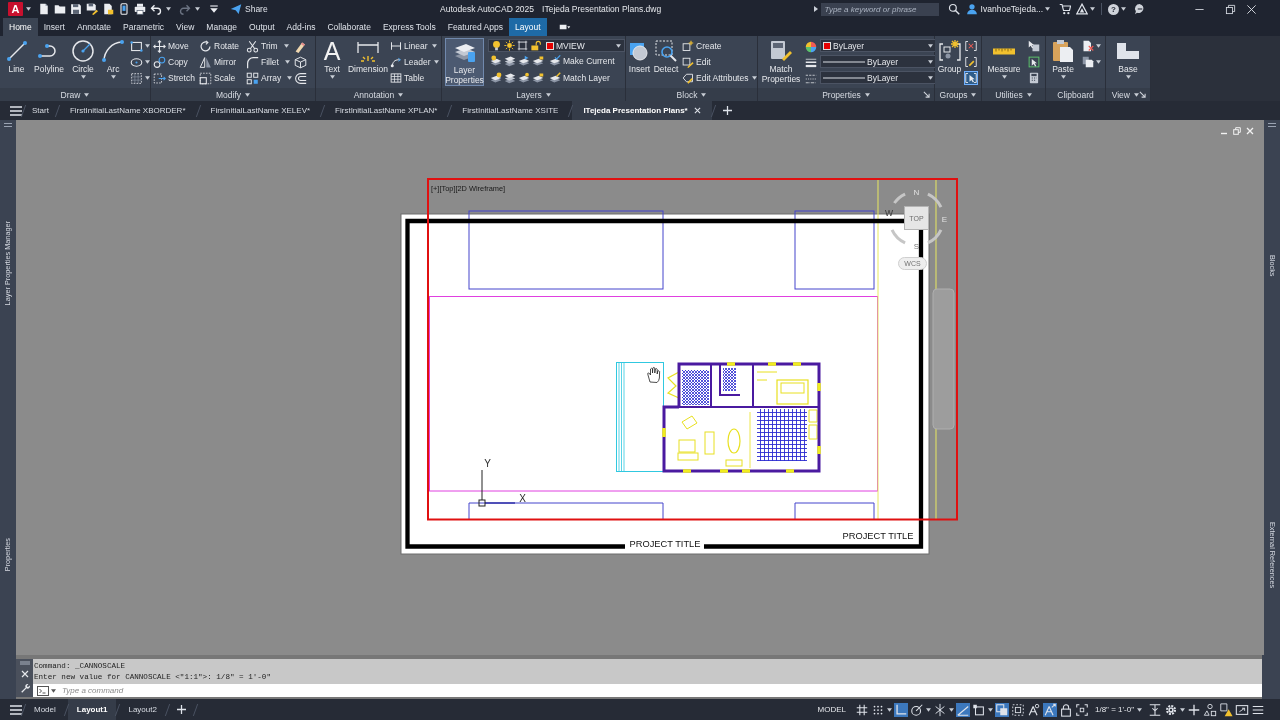 This screenshot has height=720, width=1280. I want to click on group-button: Group, so click(949, 56).